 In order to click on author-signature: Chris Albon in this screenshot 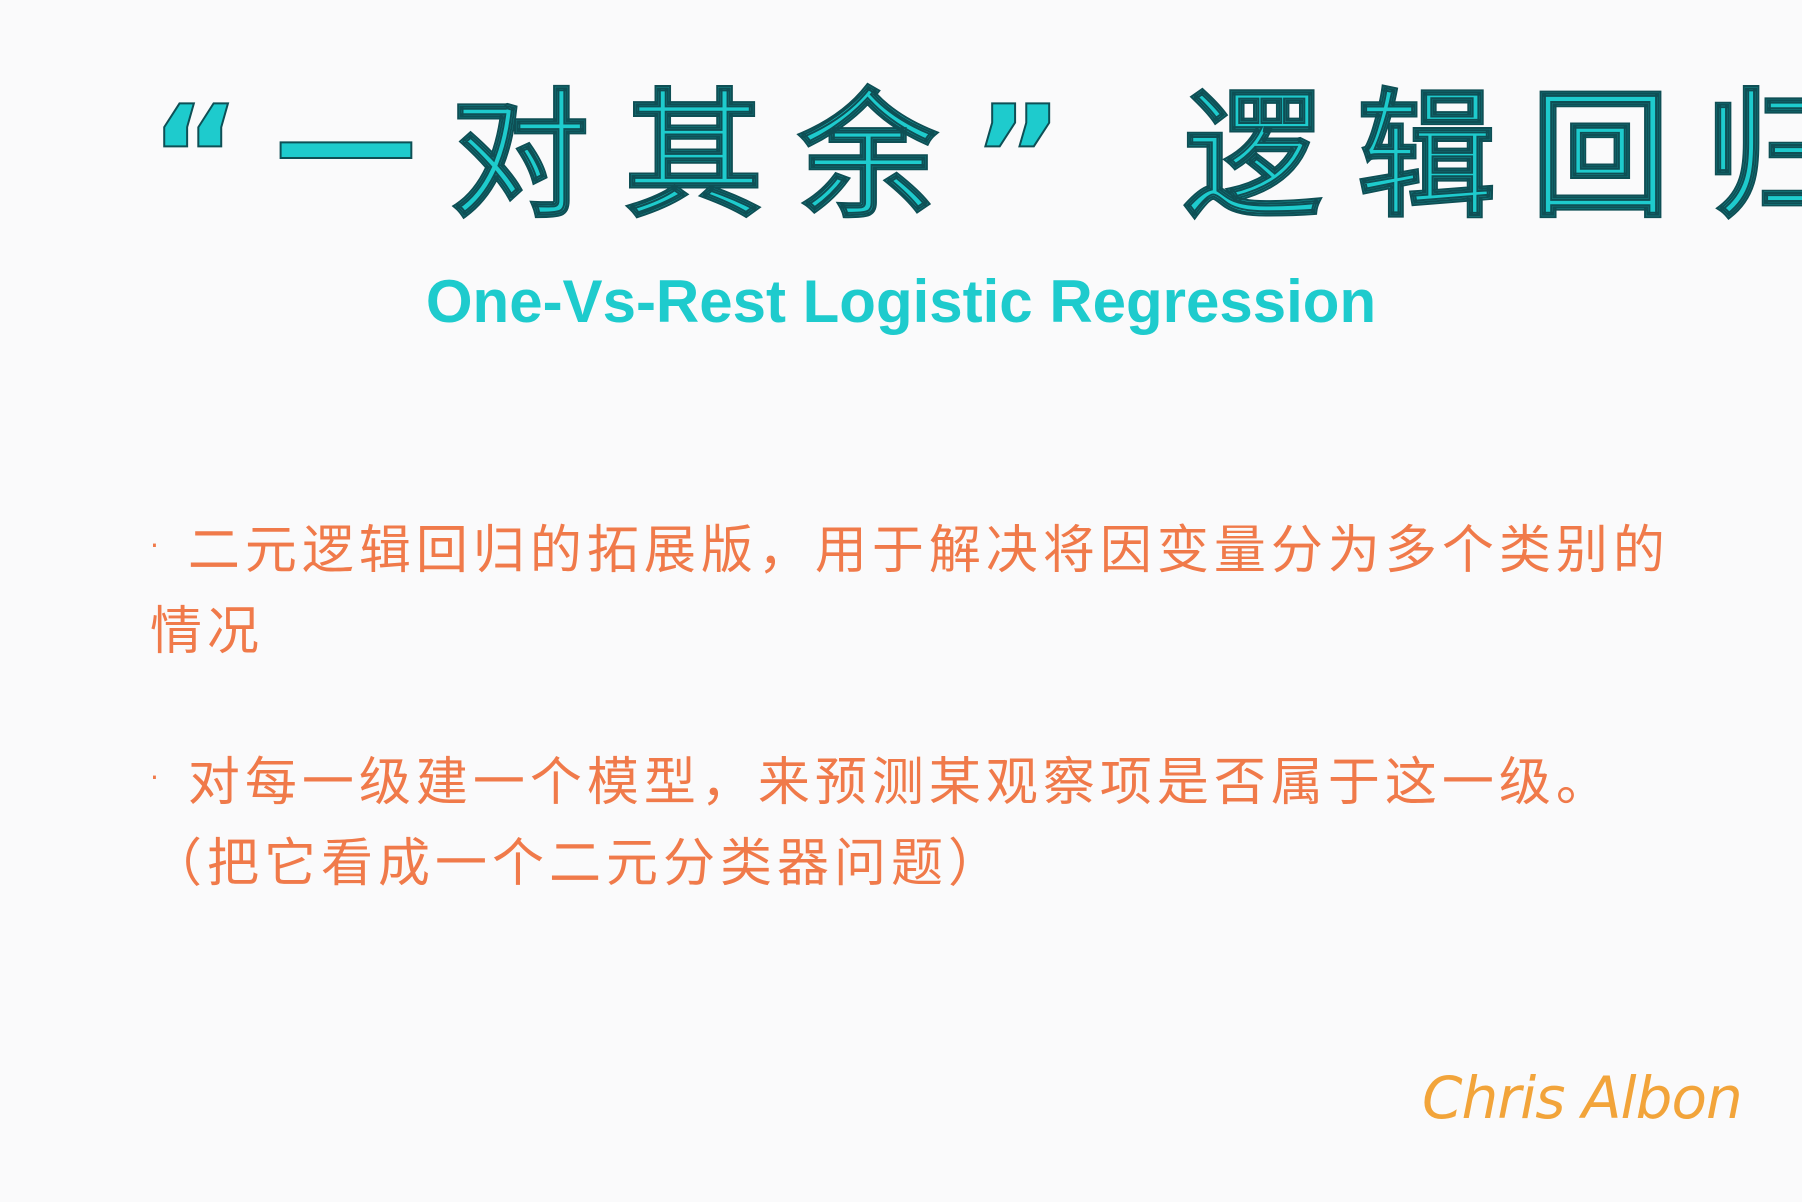, I will do `click(1582, 1098)`.